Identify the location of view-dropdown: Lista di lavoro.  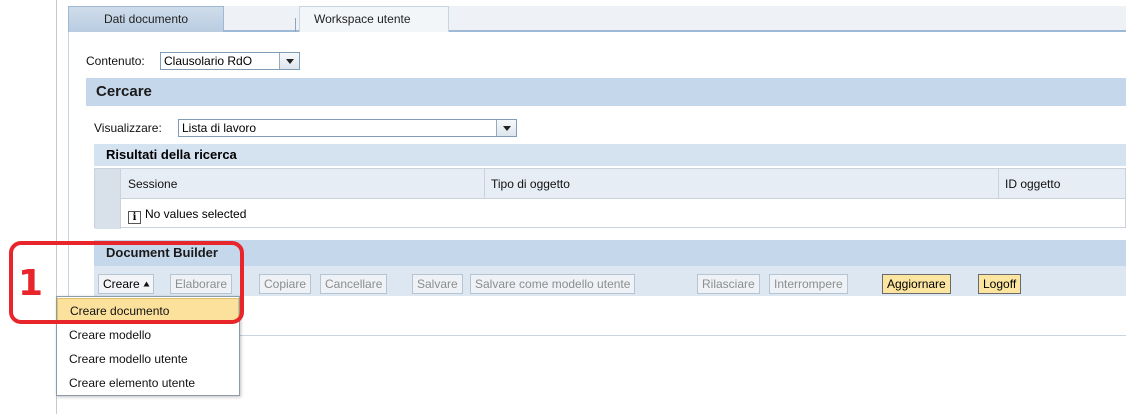
(347, 128).